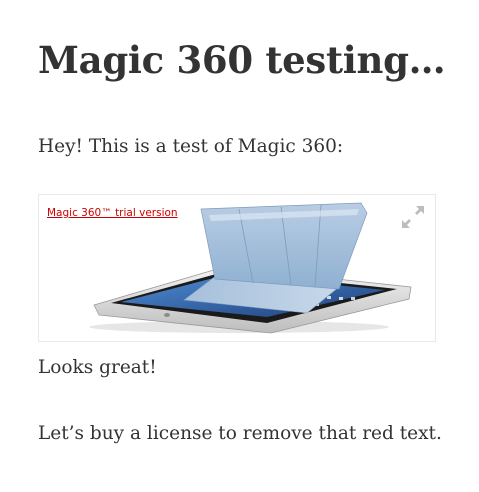 The image size is (479, 492). Describe the element at coordinates (191, 146) in the screenshot. I see `intro-paragraph: Hey! This is a test of Magic 360:` at that location.